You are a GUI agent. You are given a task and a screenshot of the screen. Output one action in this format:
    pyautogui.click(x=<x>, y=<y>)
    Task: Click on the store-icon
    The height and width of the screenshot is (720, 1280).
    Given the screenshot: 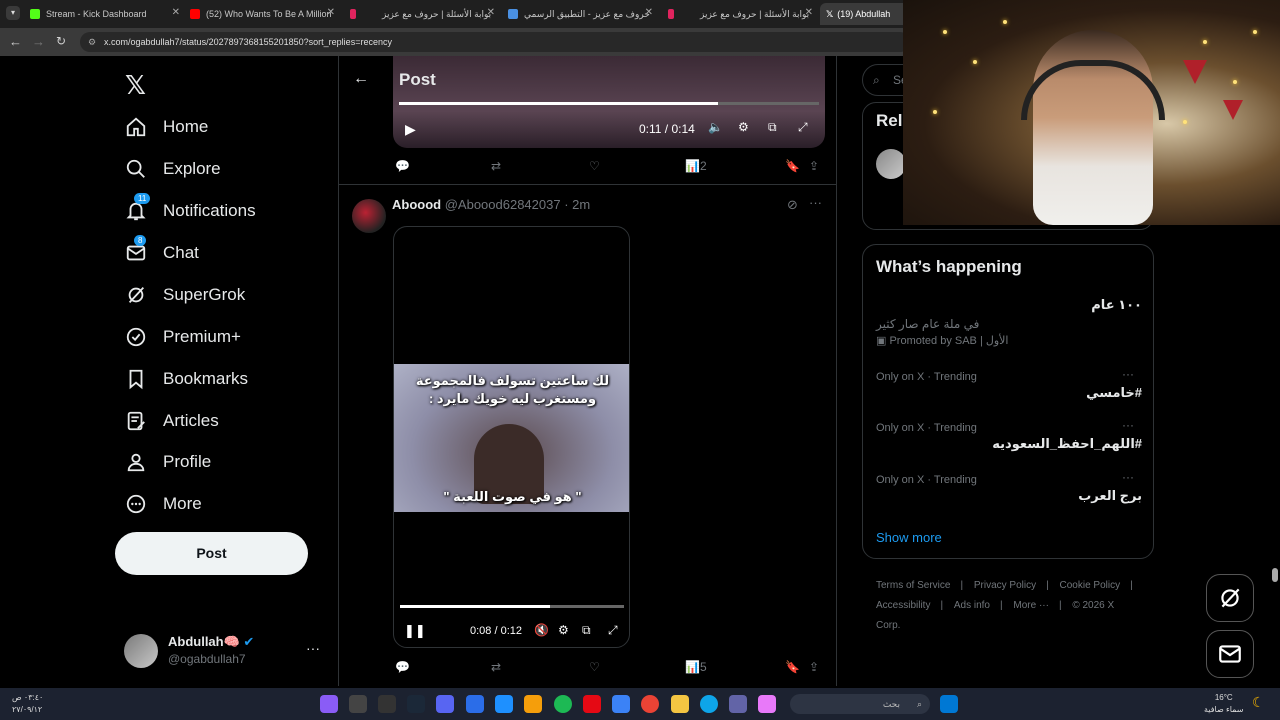 What is the action you would take?
    pyautogui.click(x=621, y=704)
    